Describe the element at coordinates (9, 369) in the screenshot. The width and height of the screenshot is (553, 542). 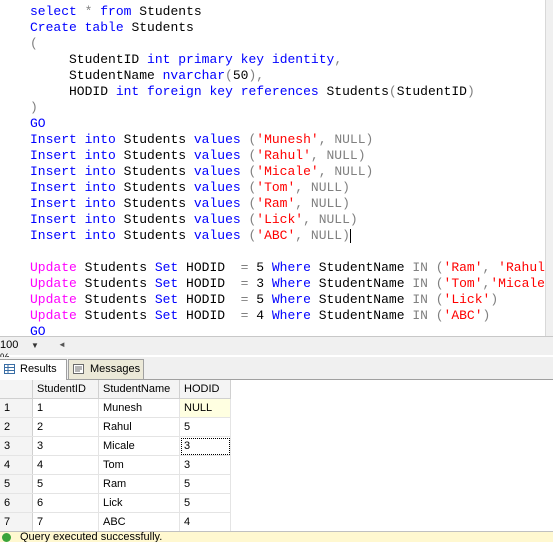
I see `grid-icon` at that location.